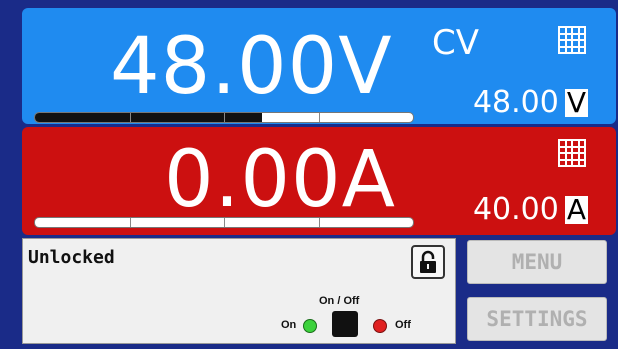  I want to click on current-bar, so click(224, 222).